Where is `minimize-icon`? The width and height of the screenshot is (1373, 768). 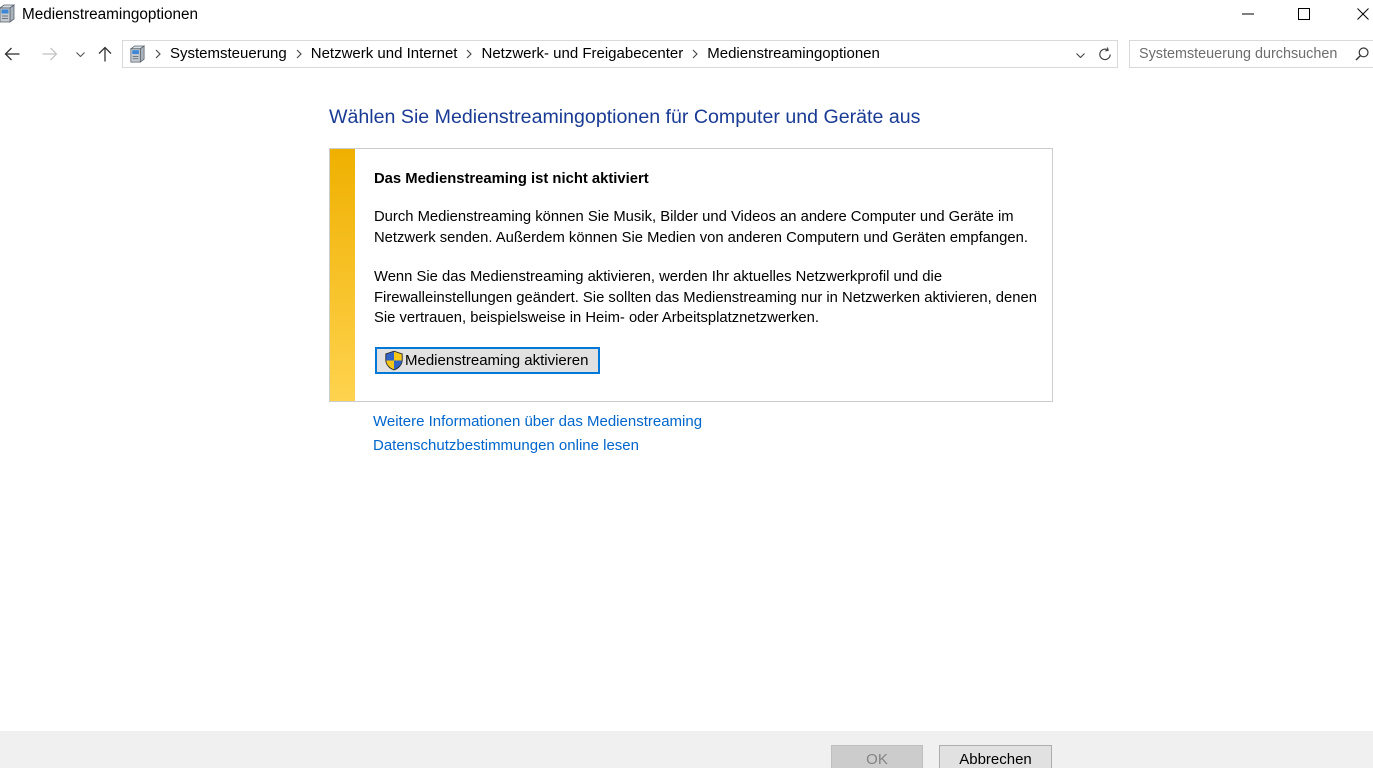
minimize-icon is located at coordinates (1248, 14).